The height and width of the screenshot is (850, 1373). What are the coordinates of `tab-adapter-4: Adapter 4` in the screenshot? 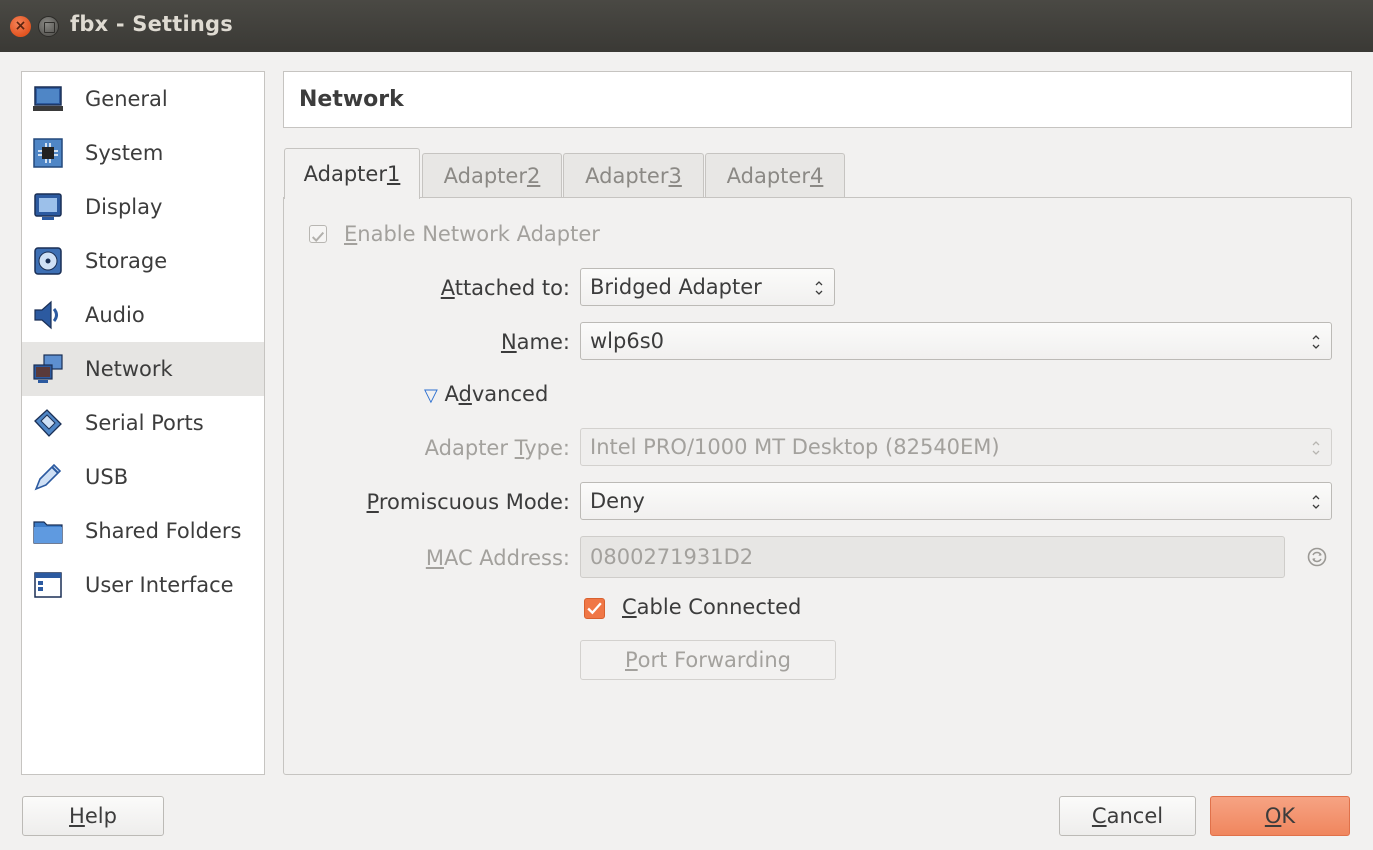 It's located at (775, 175).